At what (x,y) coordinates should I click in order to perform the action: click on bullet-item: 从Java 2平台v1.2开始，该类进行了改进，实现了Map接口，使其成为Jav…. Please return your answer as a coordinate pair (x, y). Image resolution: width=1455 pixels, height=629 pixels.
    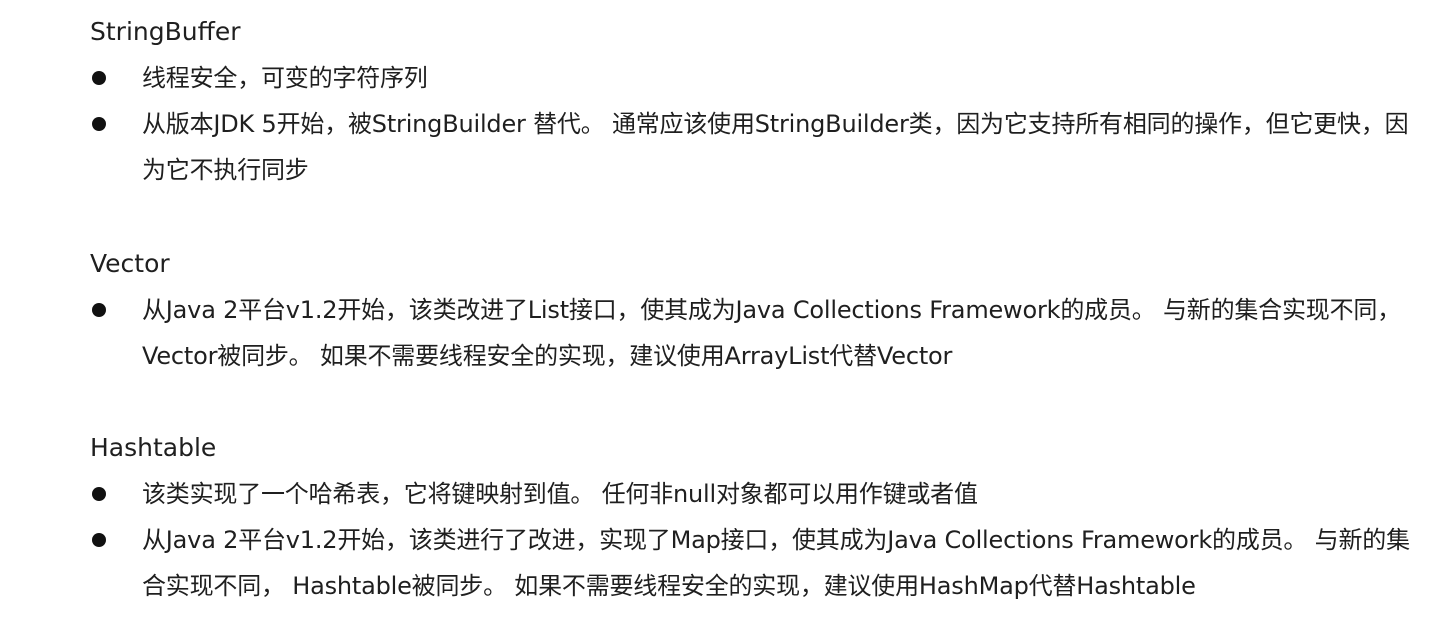
    Looking at the image, I should click on (755, 563).